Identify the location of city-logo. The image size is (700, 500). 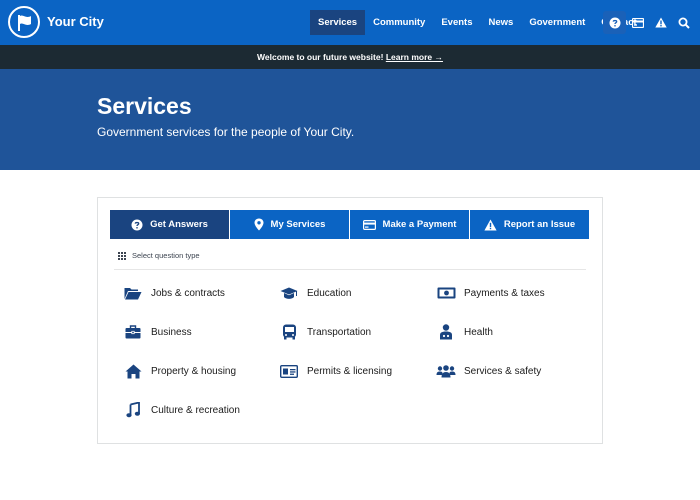
(24, 22).